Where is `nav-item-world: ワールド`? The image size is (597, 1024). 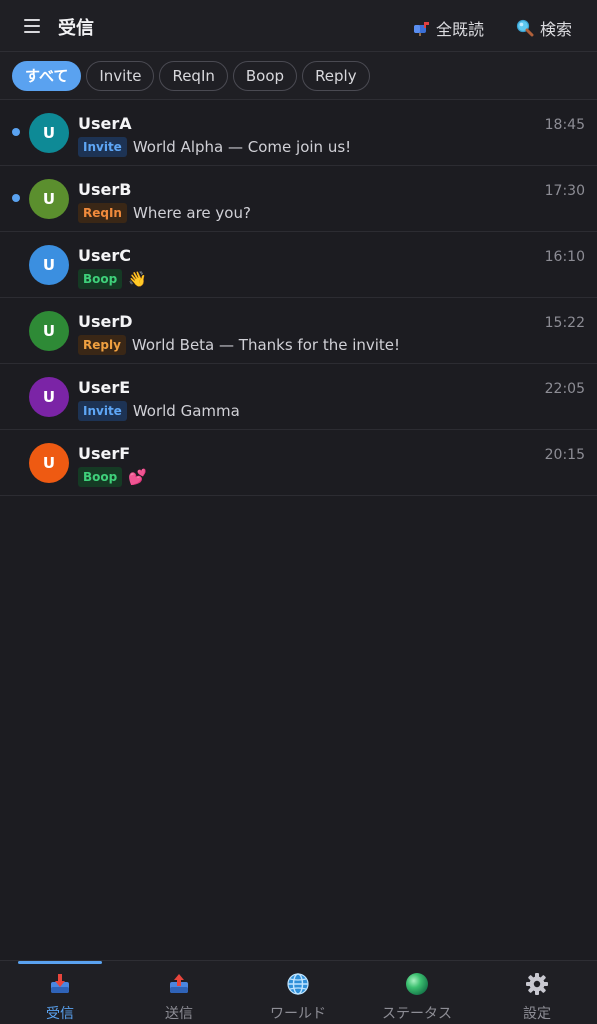 nav-item-world: ワールド is located at coordinates (298, 997).